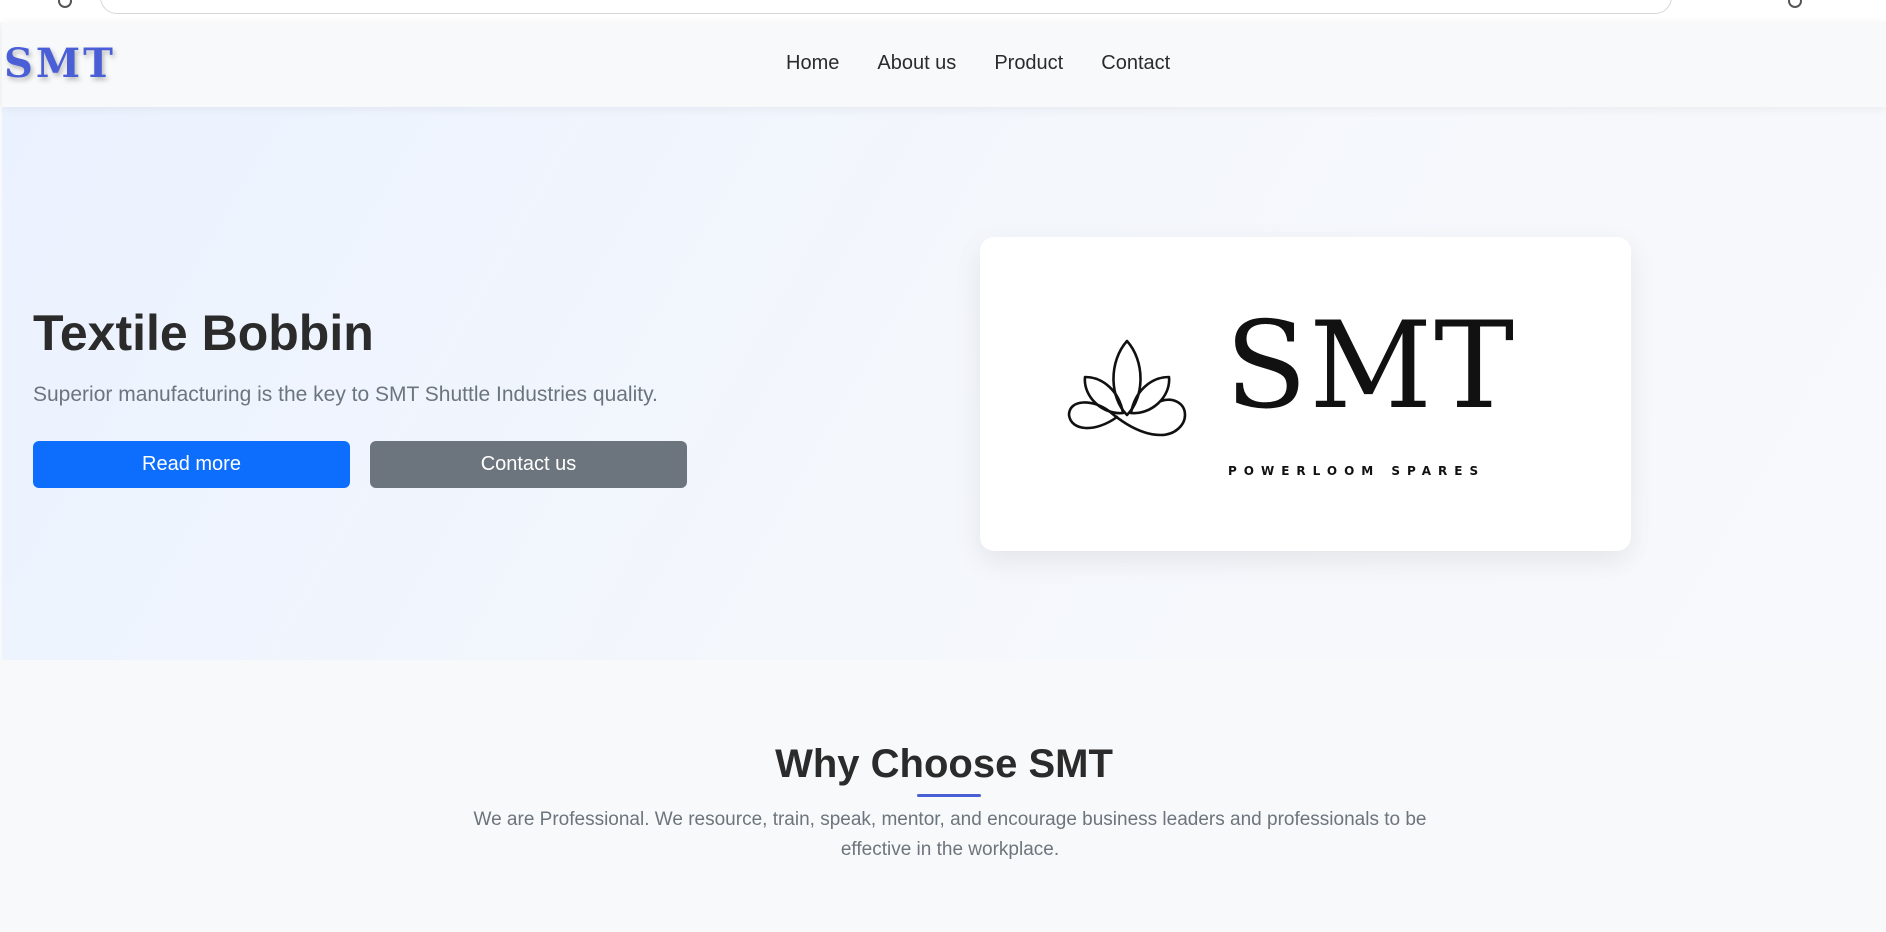 The height and width of the screenshot is (932, 1886). Describe the element at coordinates (1028, 63) in the screenshot. I see `nav-product: Product` at that location.